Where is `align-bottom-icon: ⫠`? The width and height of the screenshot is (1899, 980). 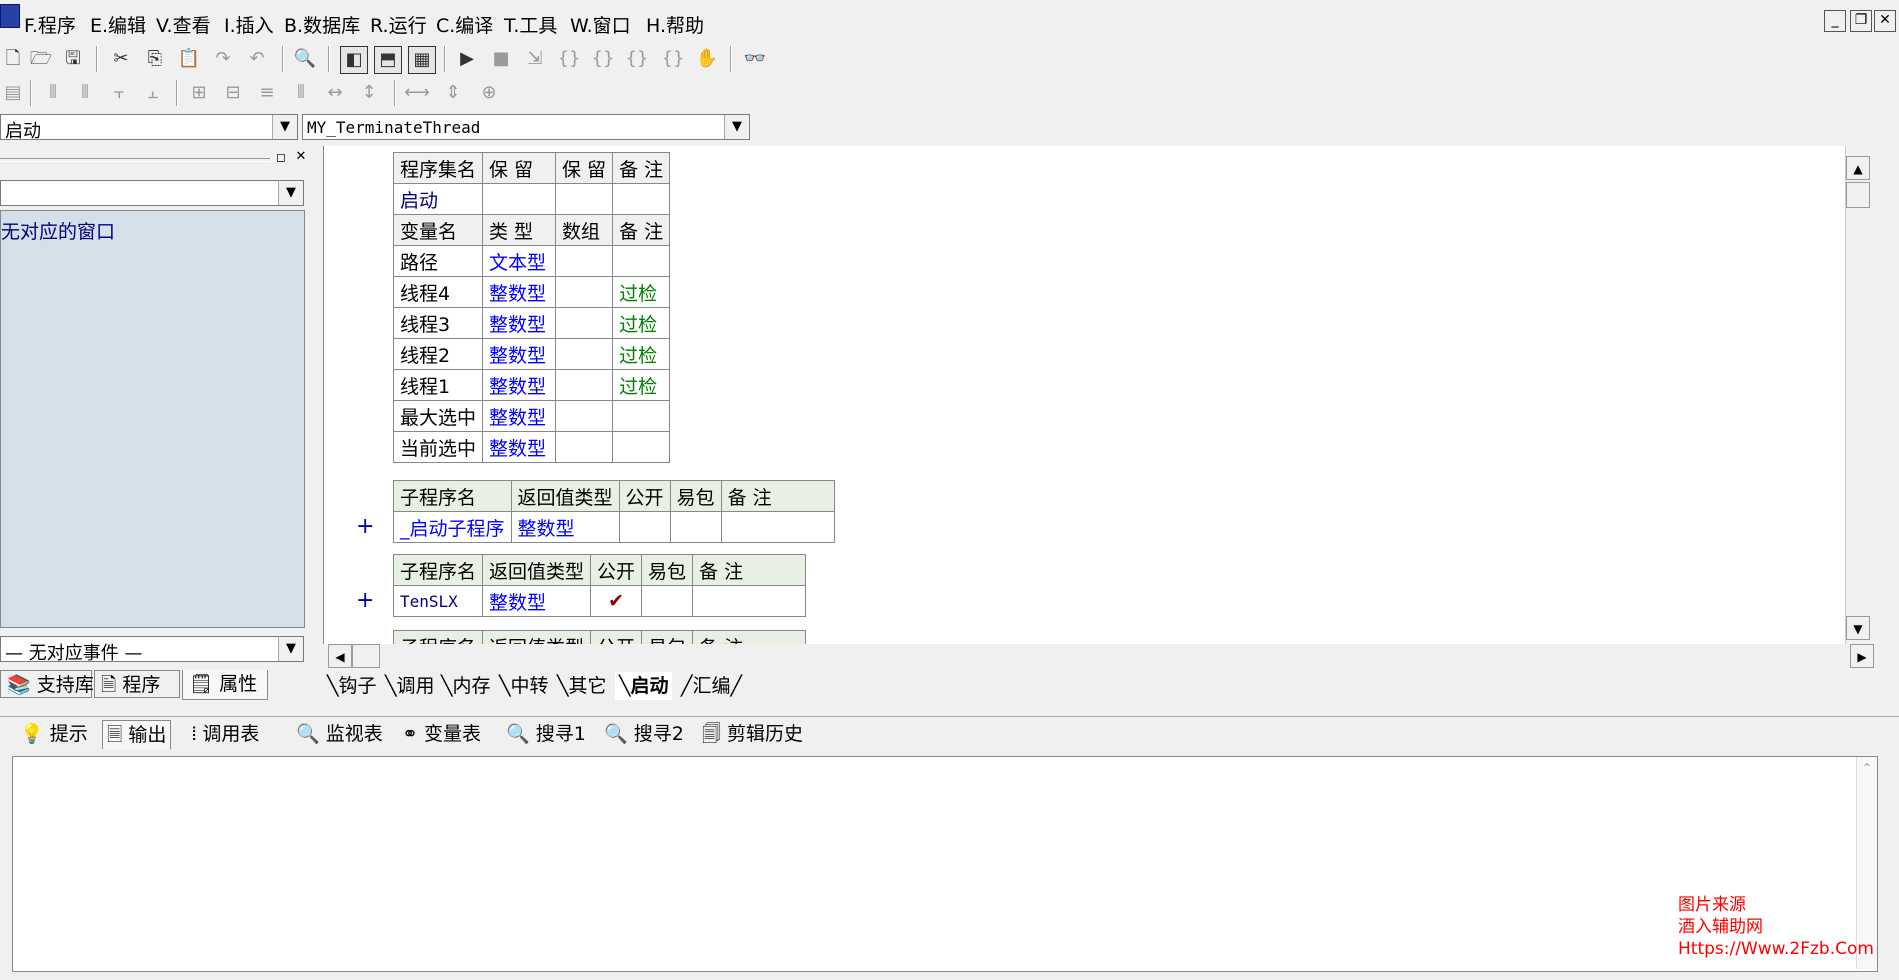
align-bottom-icon: ⫠ is located at coordinates (153, 93).